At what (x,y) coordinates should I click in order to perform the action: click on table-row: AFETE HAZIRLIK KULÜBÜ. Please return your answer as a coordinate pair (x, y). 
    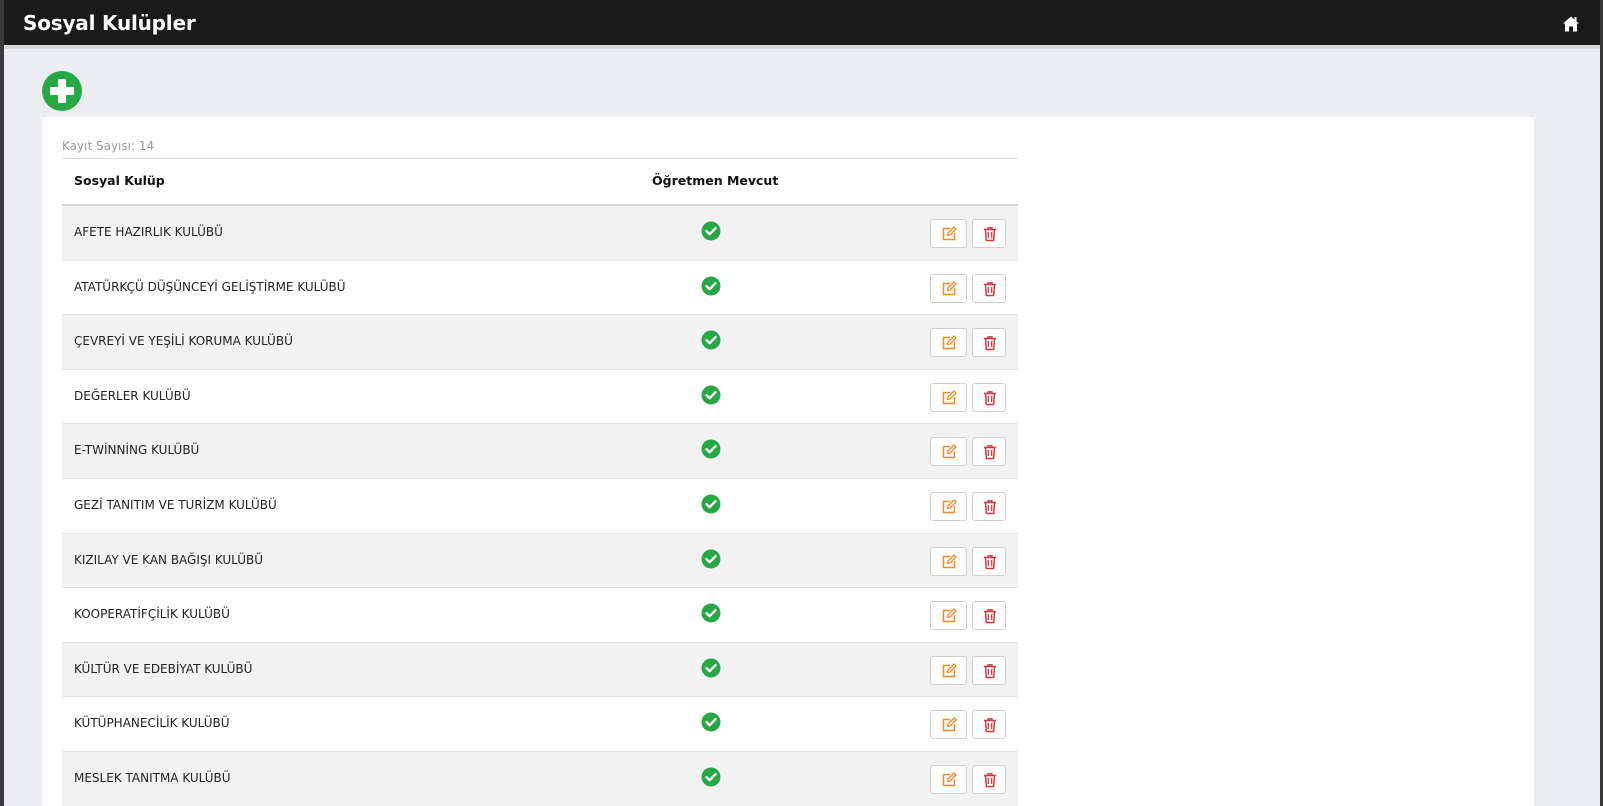
    Looking at the image, I should click on (540, 233).